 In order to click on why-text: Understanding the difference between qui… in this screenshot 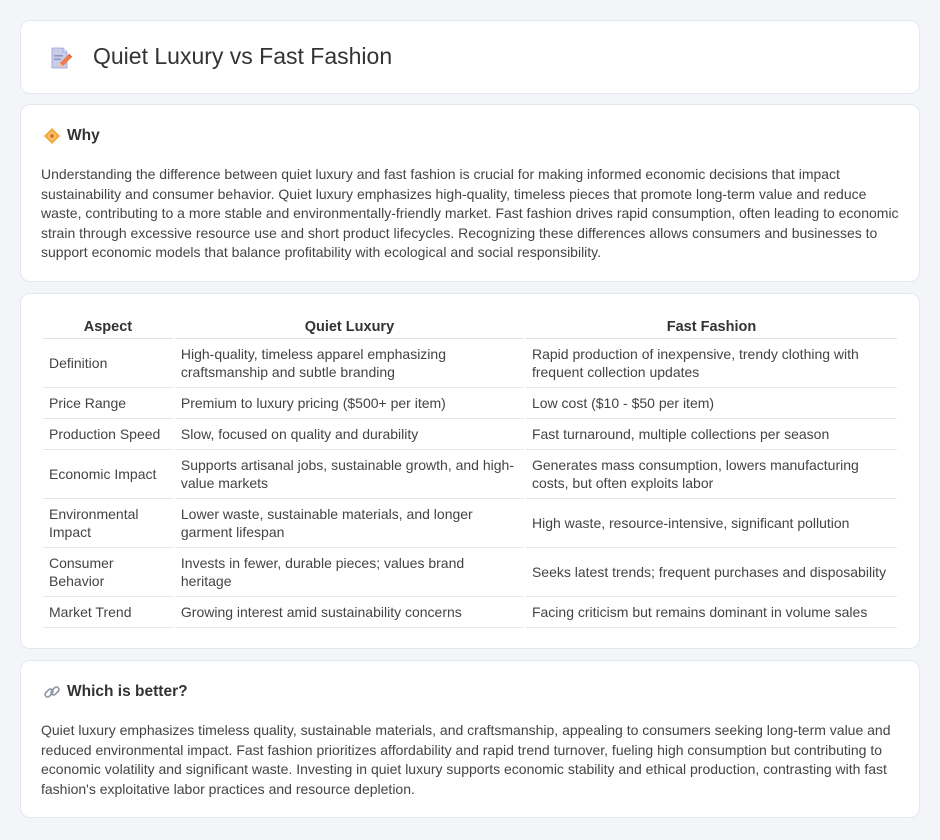, I will do `click(470, 213)`.